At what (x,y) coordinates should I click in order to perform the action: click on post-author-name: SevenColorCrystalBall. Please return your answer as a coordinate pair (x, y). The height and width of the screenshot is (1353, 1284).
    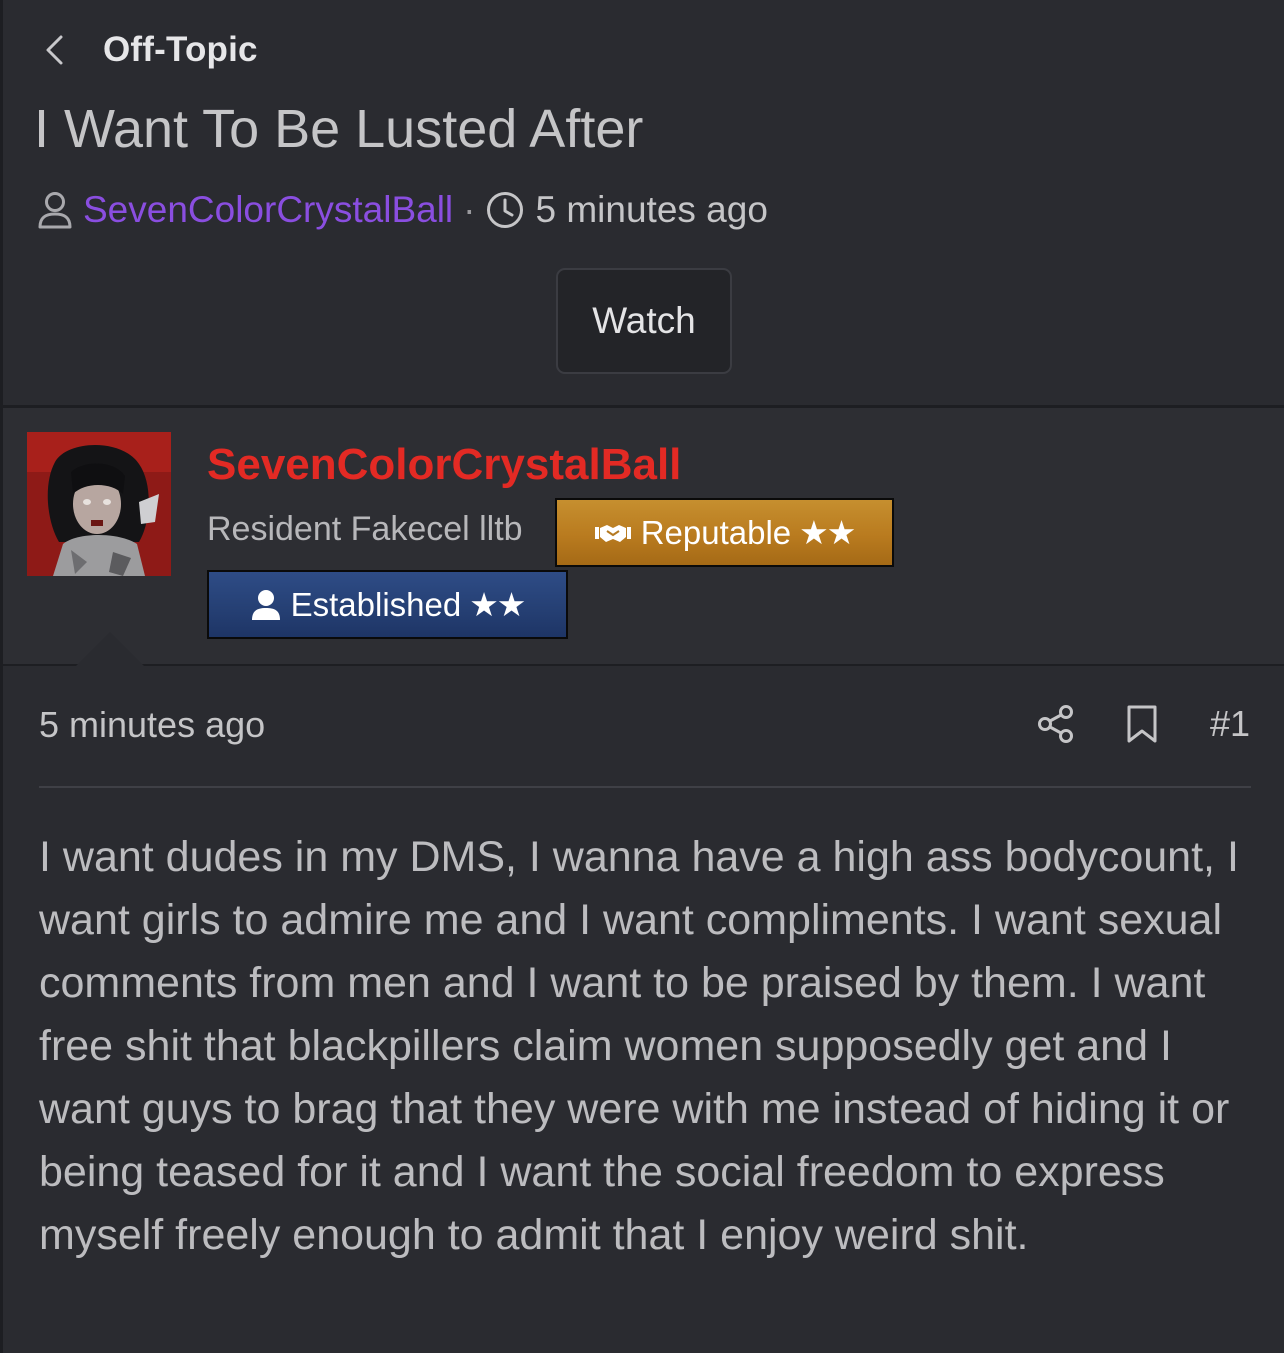
    Looking at the image, I should click on (444, 465).